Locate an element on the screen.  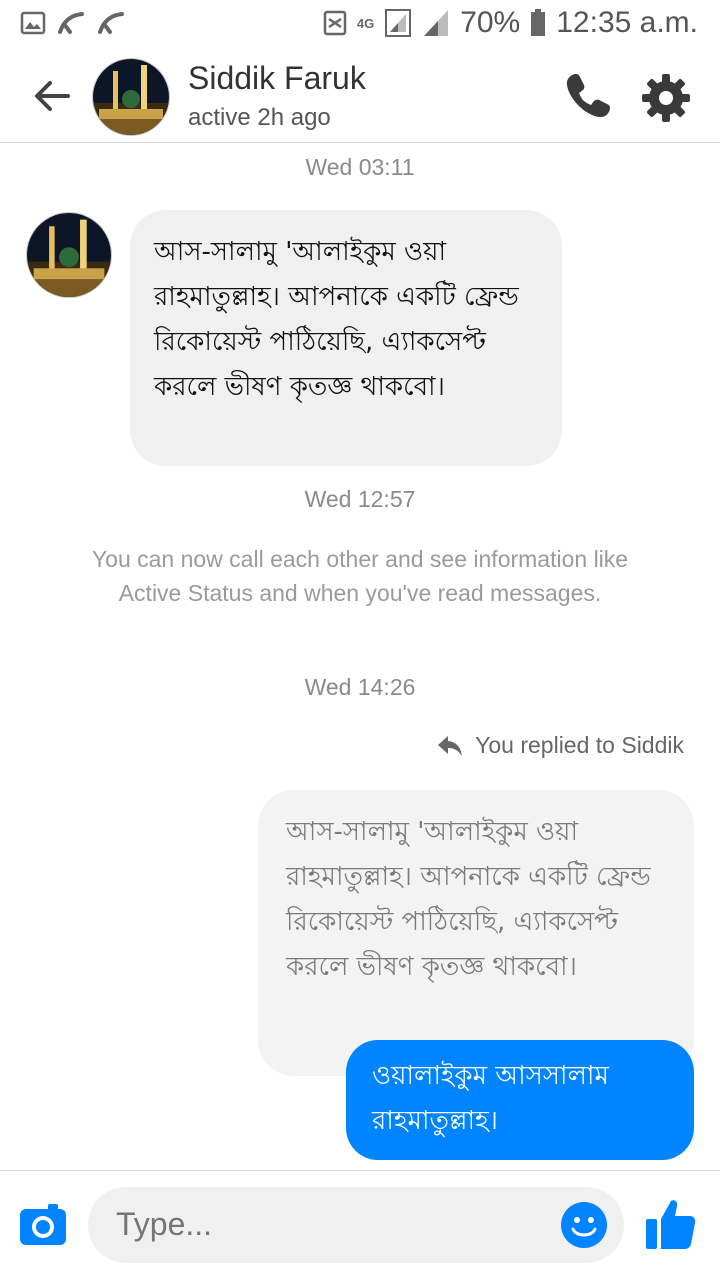
gallery-notification-icon is located at coordinates (33, 23).